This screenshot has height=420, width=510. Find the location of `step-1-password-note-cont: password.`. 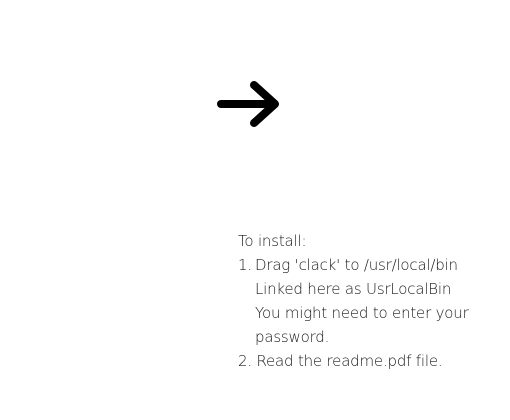

step-1-password-note-cont: password. is located at coordinates (292, 337).